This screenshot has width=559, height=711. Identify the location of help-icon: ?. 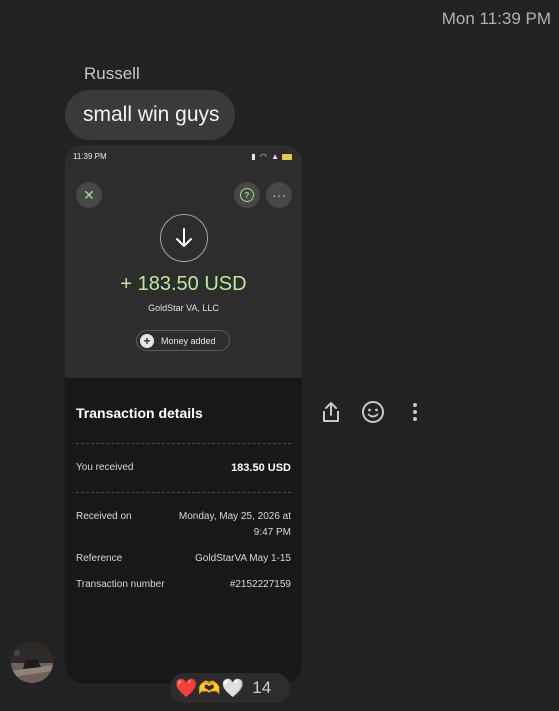
(247, 195).